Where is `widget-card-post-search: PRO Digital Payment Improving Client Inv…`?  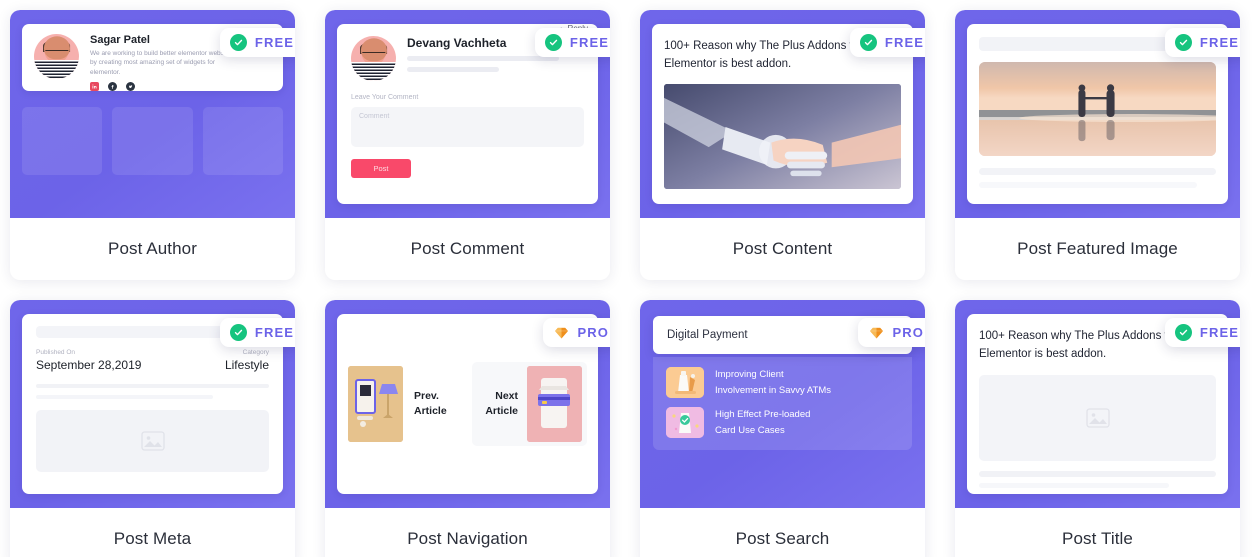 widget-card-post-search: PRO Digital Payment Improving Client Inv… is located at coordinates (782, 428).